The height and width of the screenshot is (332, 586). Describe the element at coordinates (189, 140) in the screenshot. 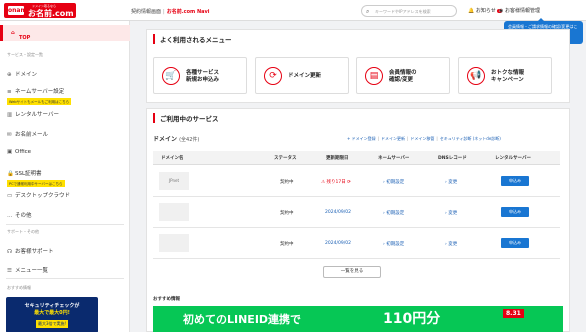

I see `domain-count: (全42件)` at that location.